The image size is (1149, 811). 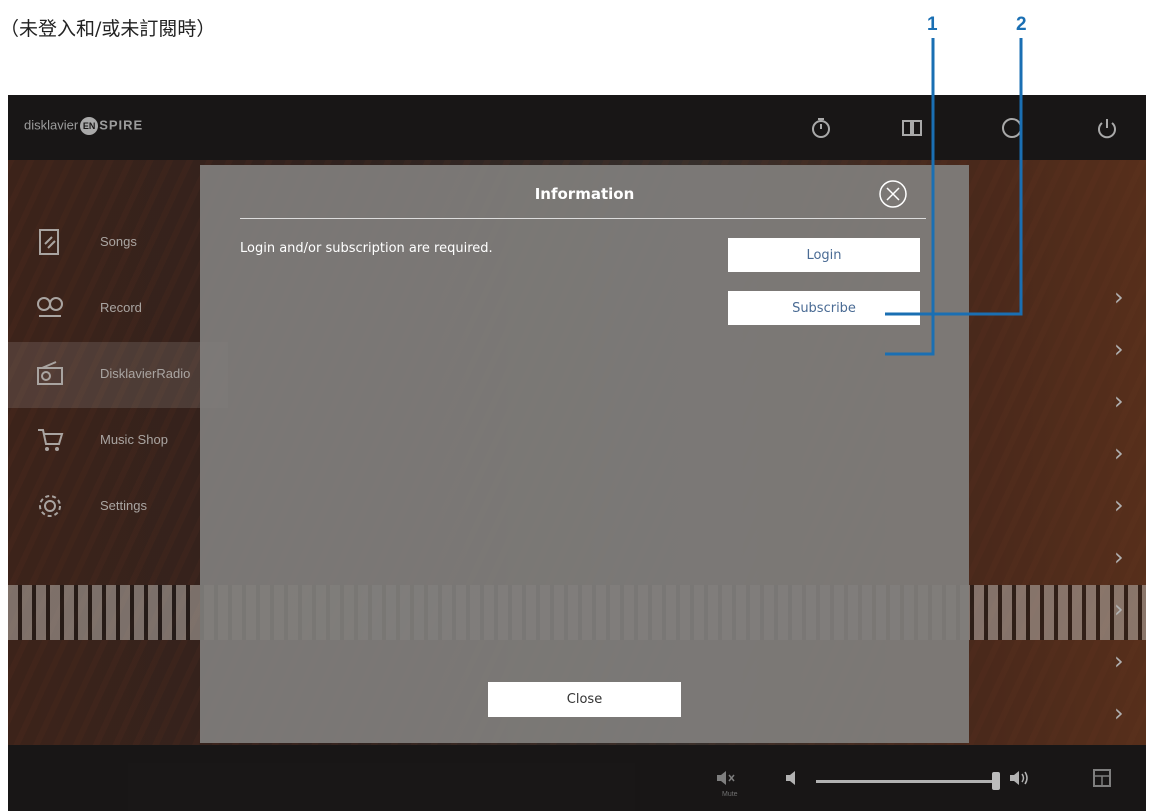 What do you see at coordinates (584, 194) in the screenshot?
I see `dialog-title: Information` at bounding box center [584, 194].